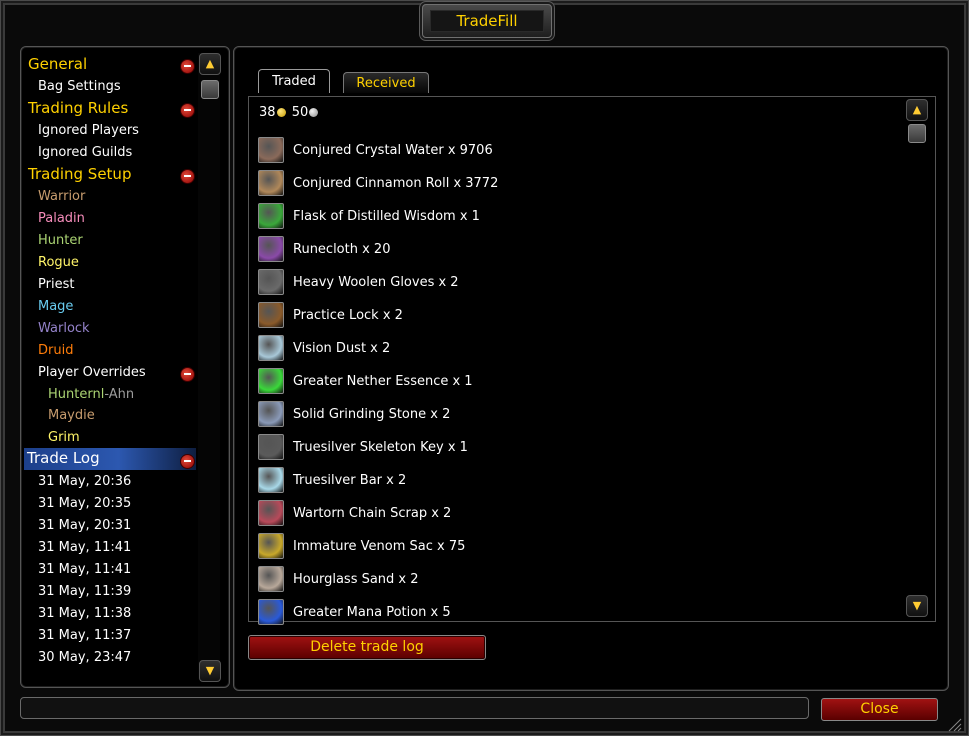  What do you see at coordinates (379, 546) in the screenshot?
I see `item-label: Immature Venom Sac x 75` at bounding box center [379, 546].